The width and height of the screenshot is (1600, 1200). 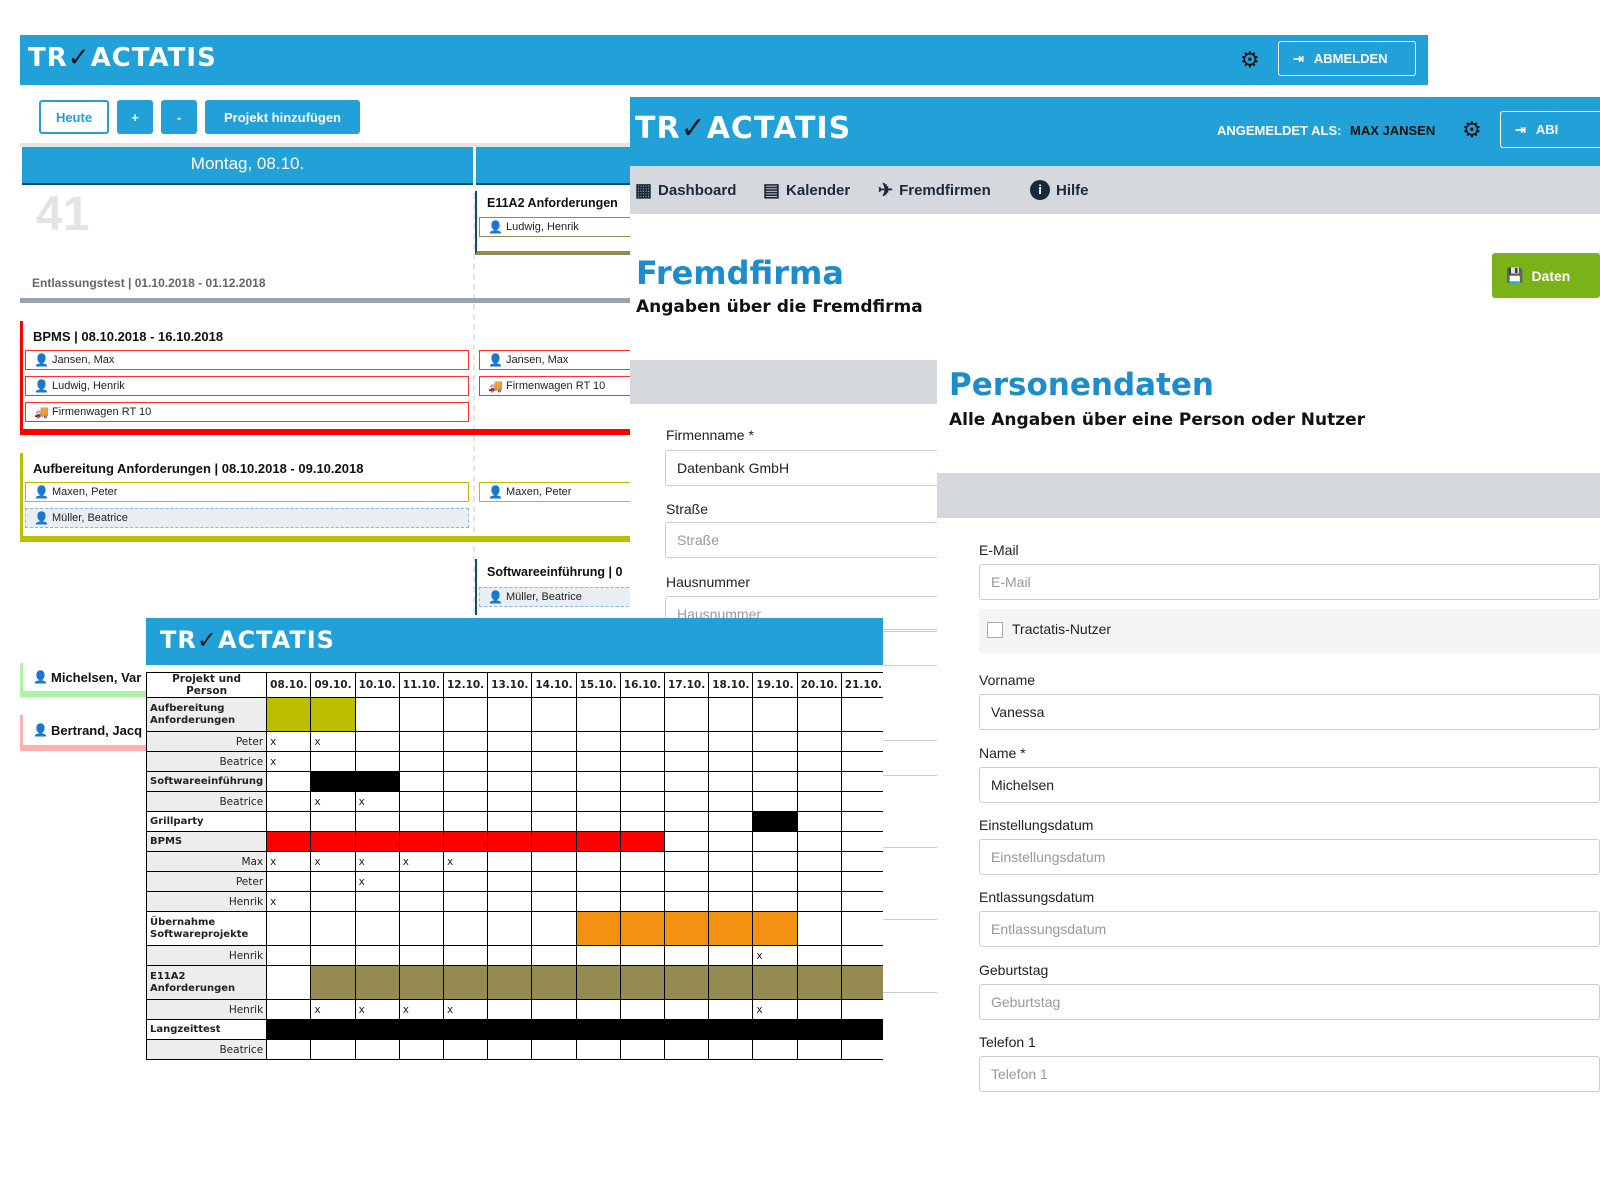 What do you see at coordinates (934, 190) in the screenshot?
I see `nav-fremdfirmen: ✈ Fremdfirmen` at bounding box center [934, 190].